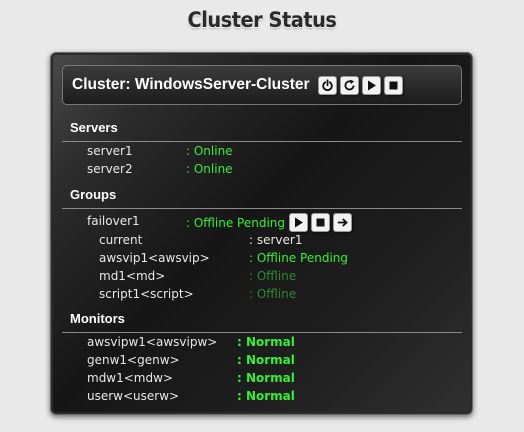 This screenshot has width=524, height=432. I want to click on move-icon, so click(342, 222).